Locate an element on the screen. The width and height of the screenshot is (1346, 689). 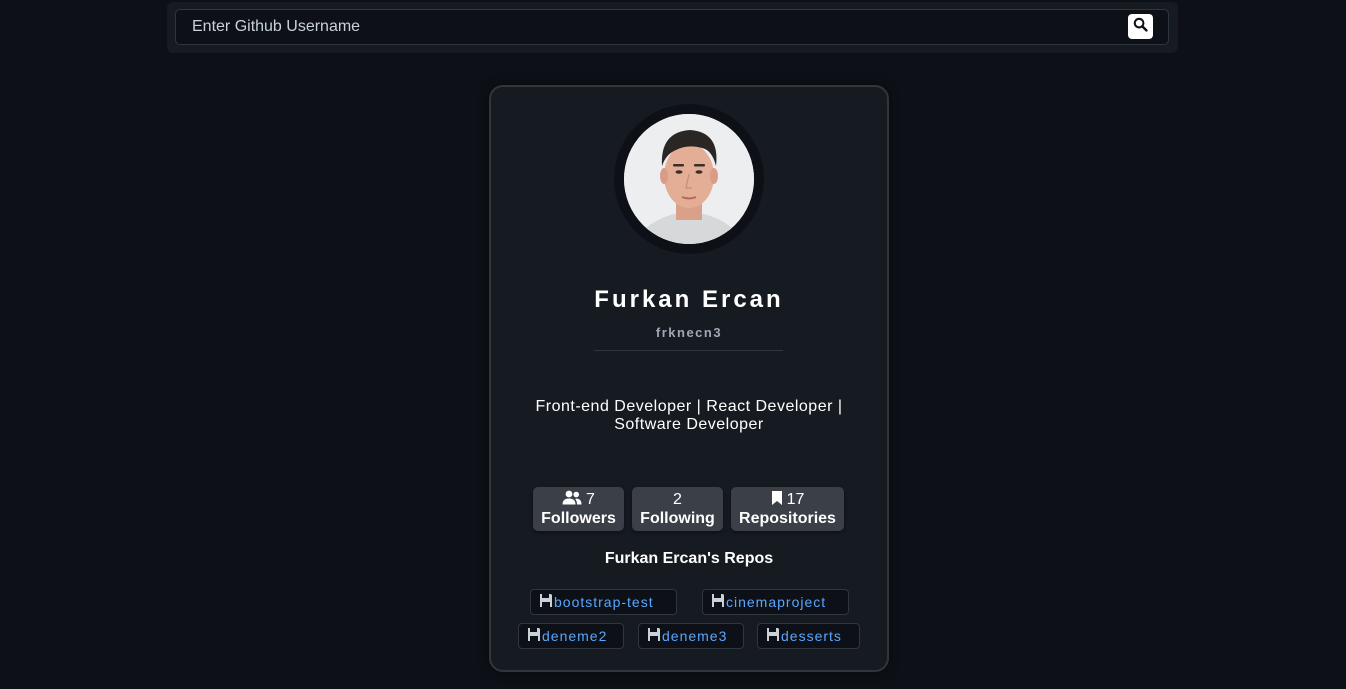
following-count: 2 is located at coordinates (677, 499).